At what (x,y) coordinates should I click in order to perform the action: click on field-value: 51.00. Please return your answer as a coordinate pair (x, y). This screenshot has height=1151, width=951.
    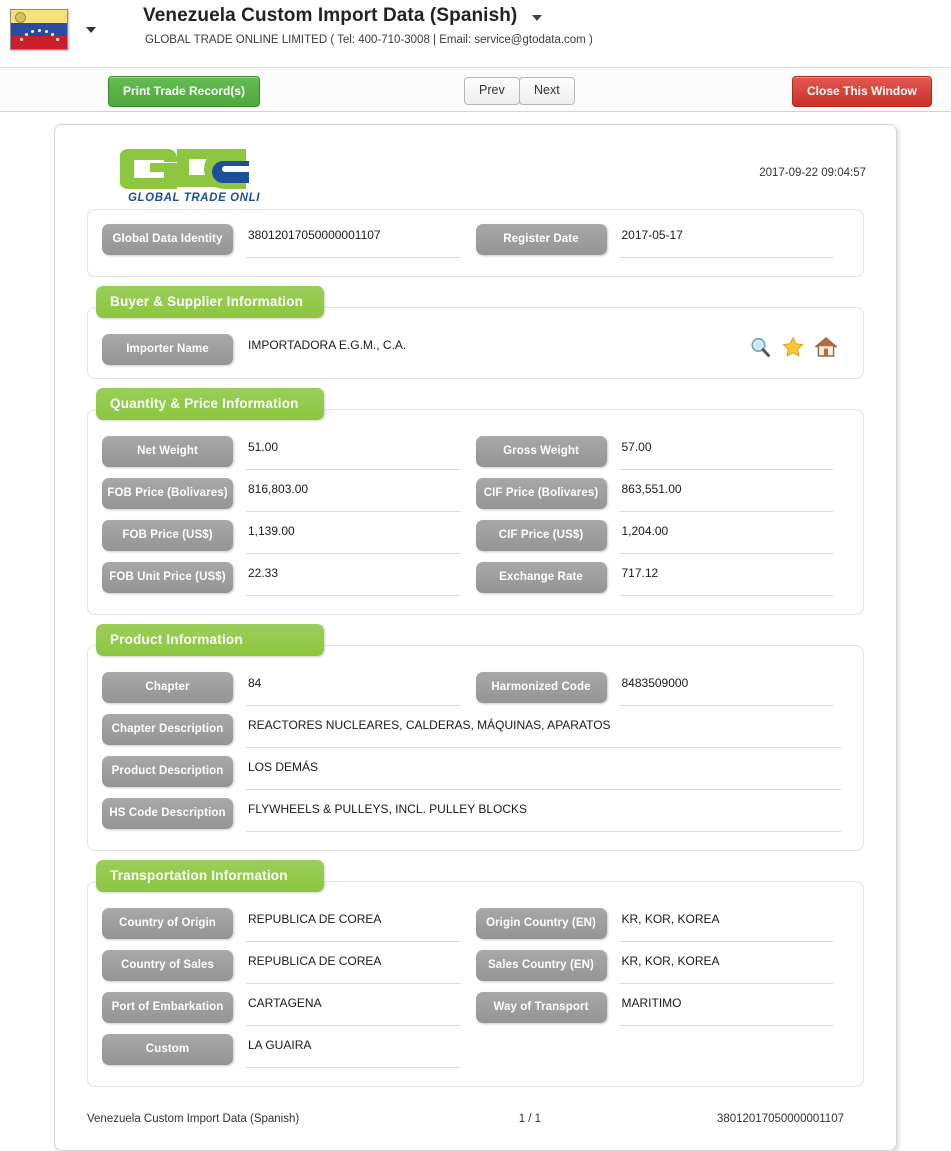
    Looking at the image, I should click on (353, 453).